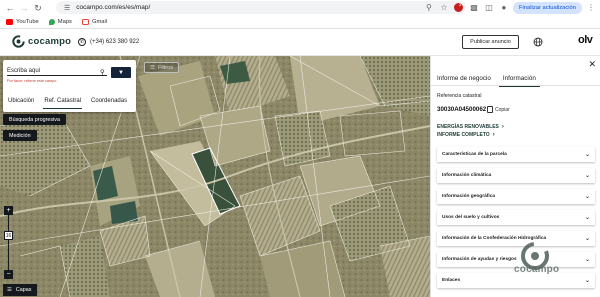 This screenshot has height=297, width=600. Describe the element at coordinates (467, 175) in the screenshot. I see `section-title: Información climática` at that location.